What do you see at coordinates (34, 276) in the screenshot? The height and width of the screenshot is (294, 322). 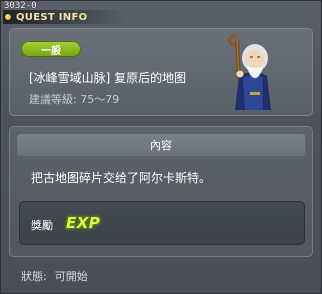 I see `status-label: 狀態:` at bounding box center [34, 276].